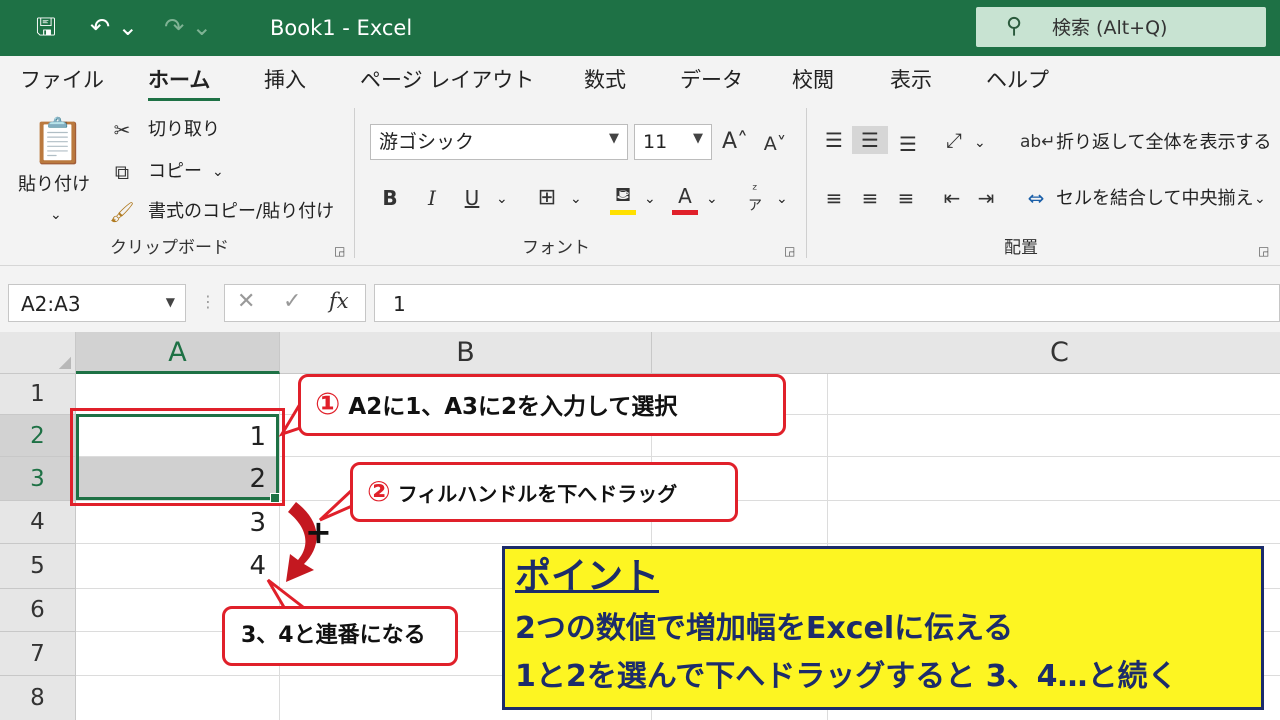 The image size is (1280, 720). I want to click on decrease-font-icon: A˅, so click(775, 144).